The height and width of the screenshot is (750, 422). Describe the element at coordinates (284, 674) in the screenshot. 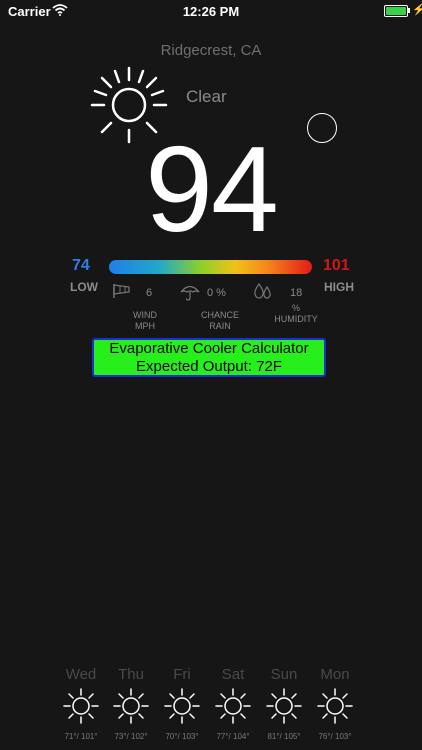

I see `forecast-day-4: Sun` at that location.